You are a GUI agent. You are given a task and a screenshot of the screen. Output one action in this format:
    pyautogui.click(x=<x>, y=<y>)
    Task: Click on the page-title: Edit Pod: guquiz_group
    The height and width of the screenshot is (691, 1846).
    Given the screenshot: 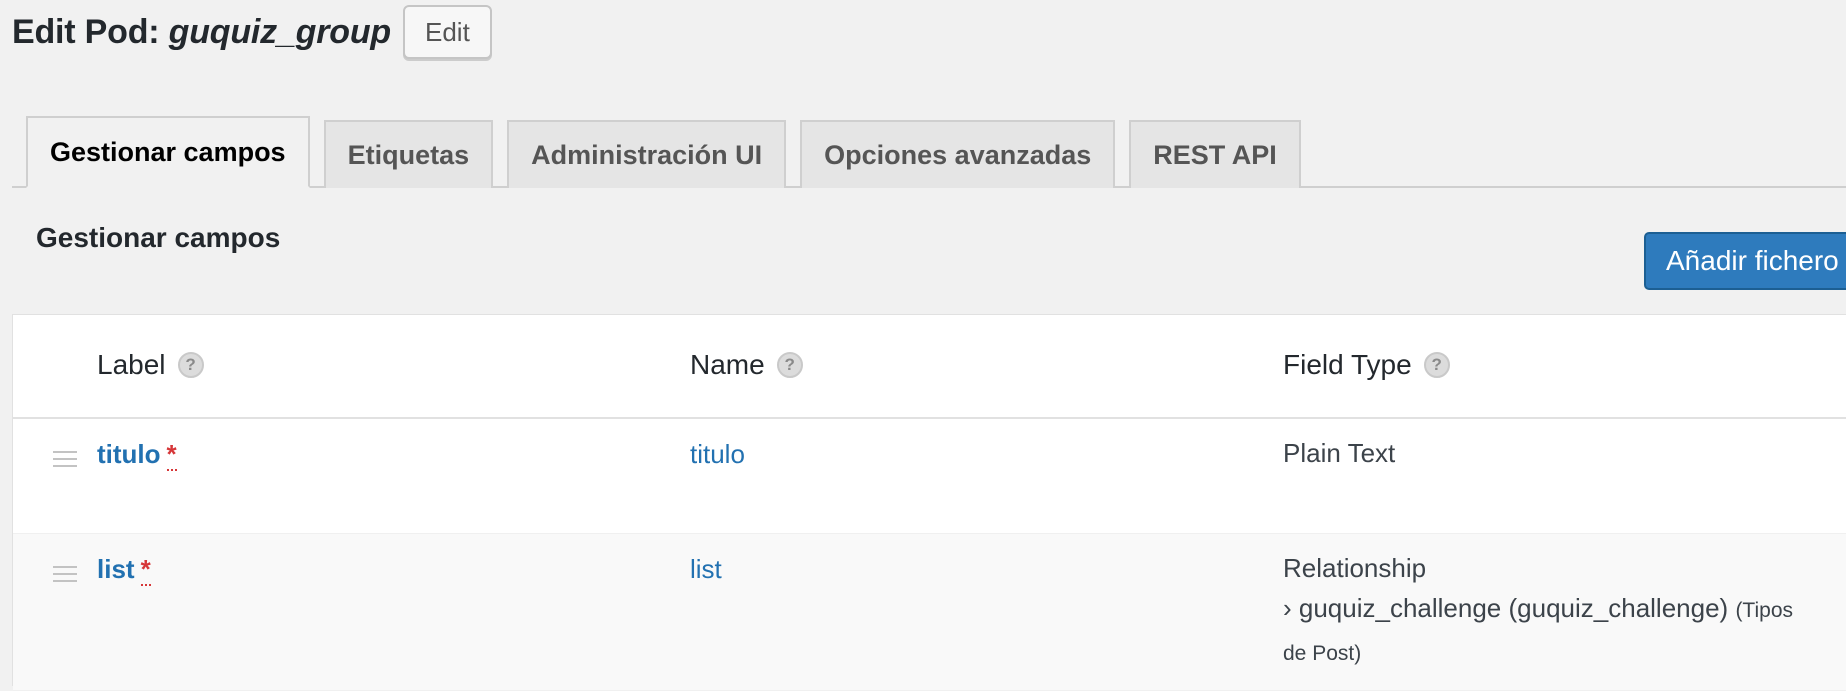 What is the action you would take?
    pyautogui.click(x=201, y=32)
    